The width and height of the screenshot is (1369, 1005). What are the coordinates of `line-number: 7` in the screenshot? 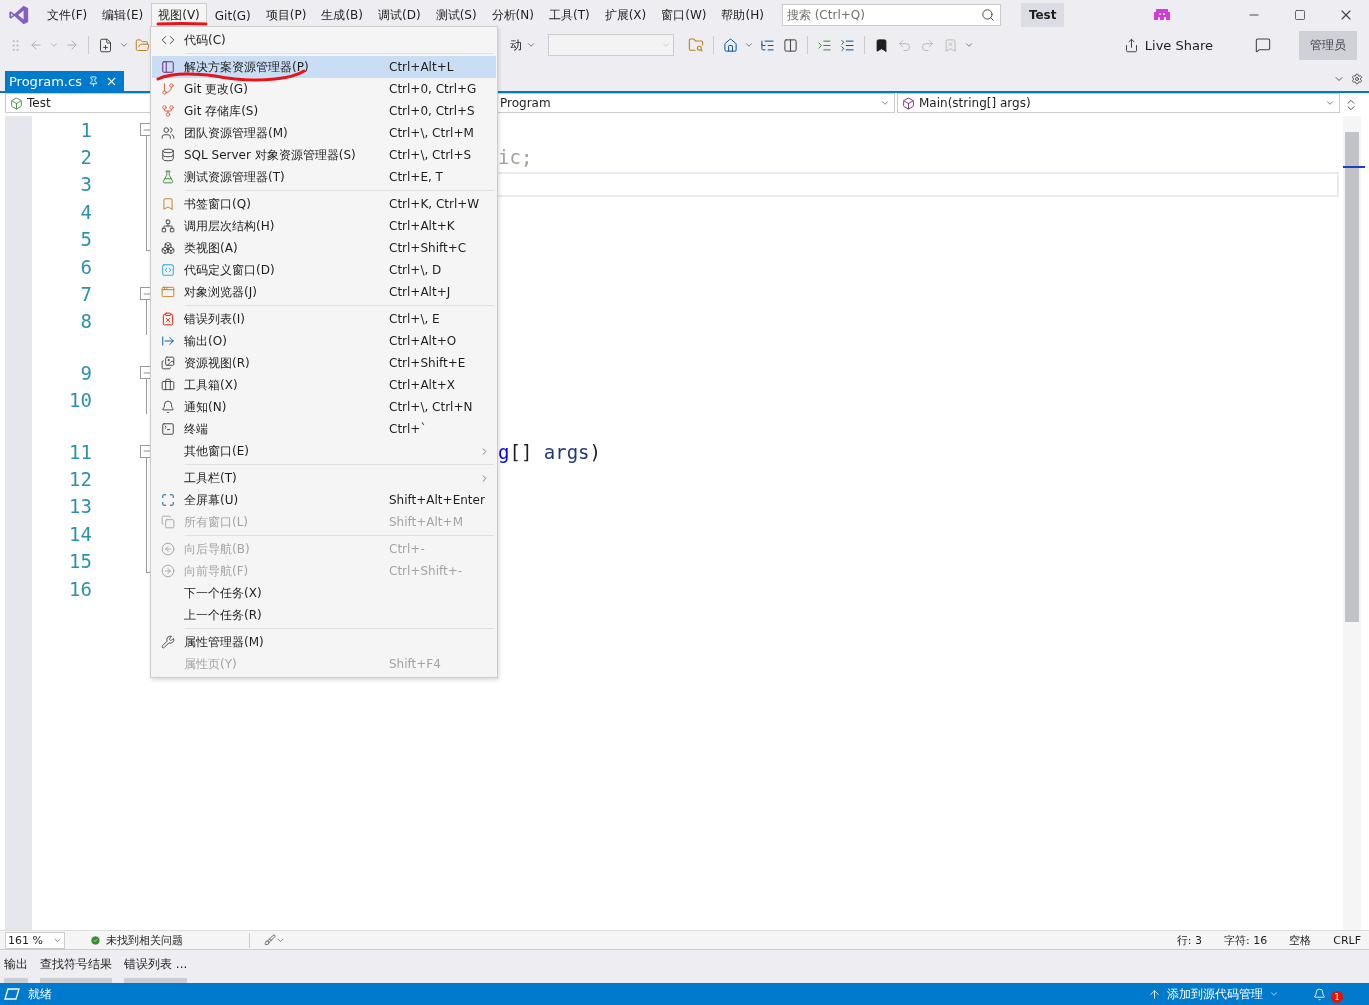 It's located at (85, 294).